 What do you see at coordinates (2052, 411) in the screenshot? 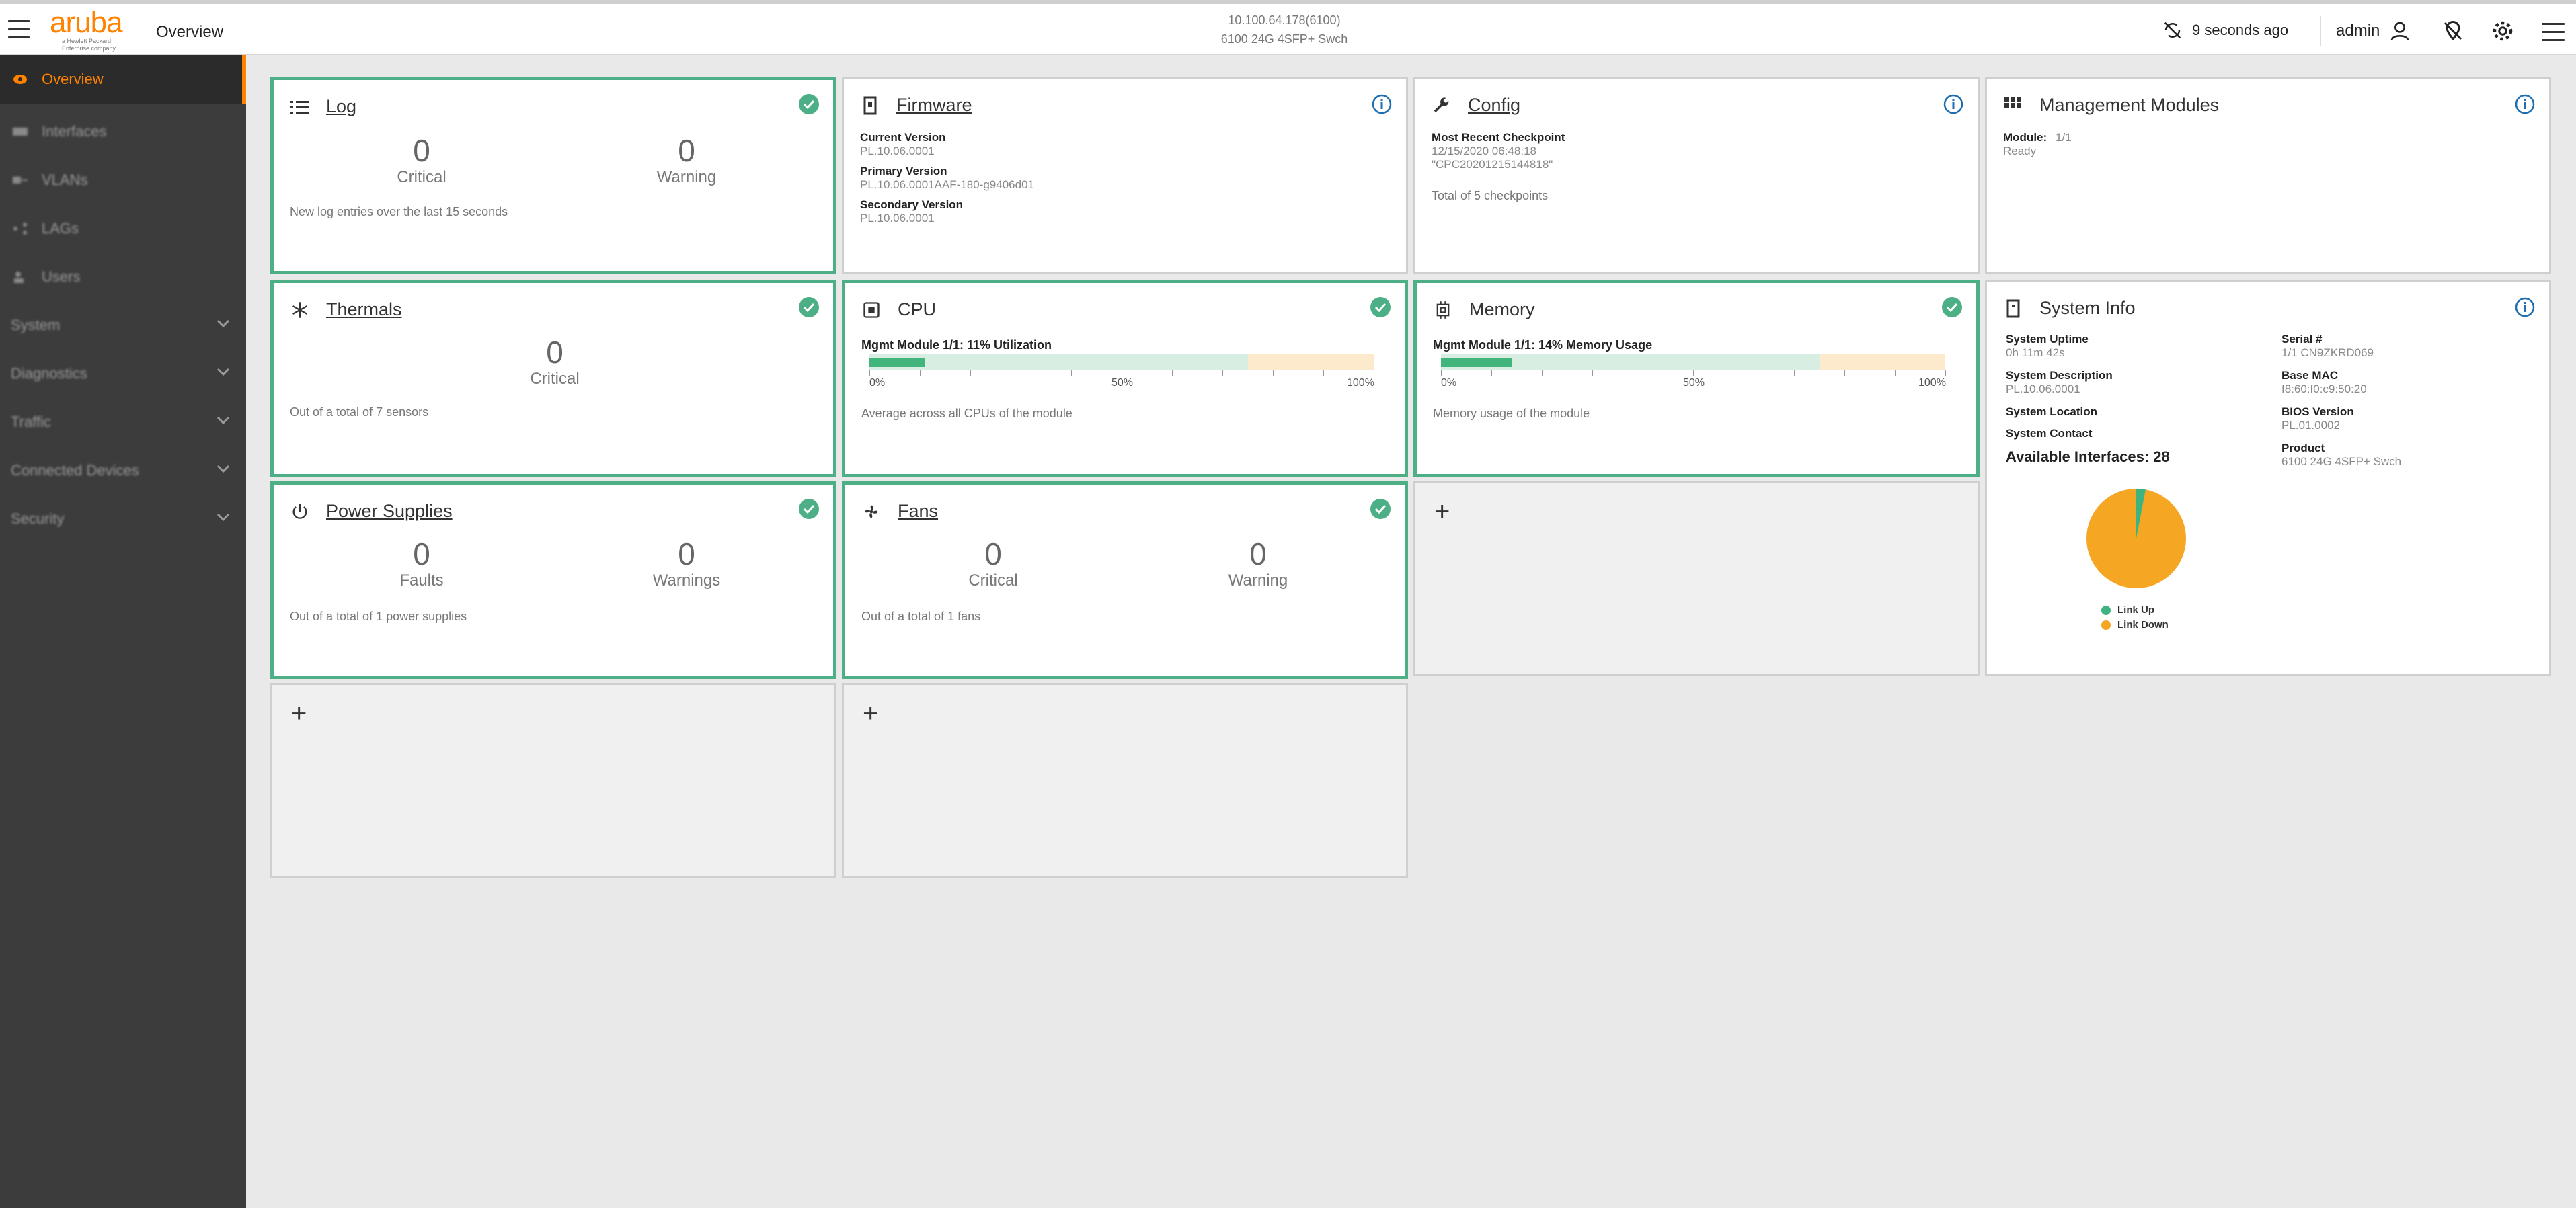
I see `sysinfo-location-label: System Location` at bounding box center [2052, 411].